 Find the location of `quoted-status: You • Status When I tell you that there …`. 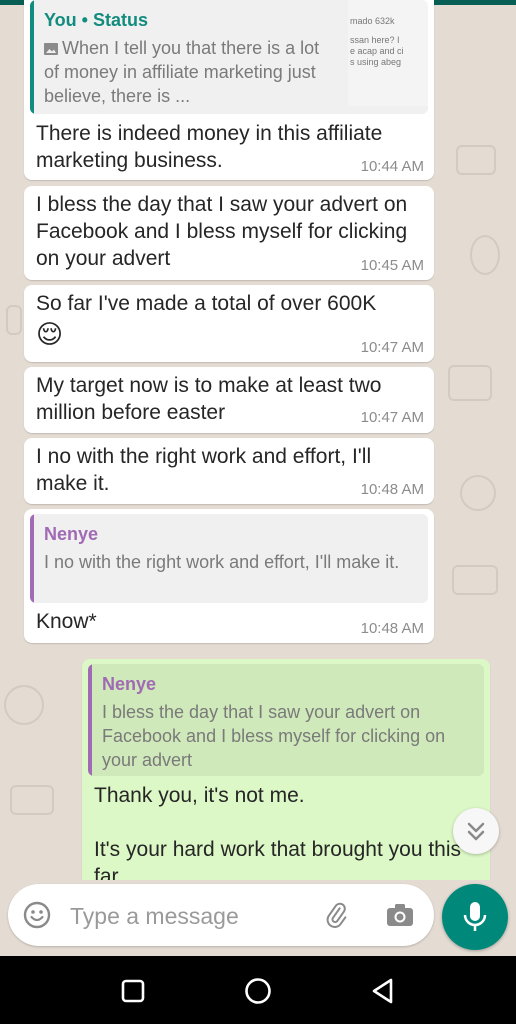

quoted-status: You • Status When I tell you that there … is located at coordinates (229, 57).